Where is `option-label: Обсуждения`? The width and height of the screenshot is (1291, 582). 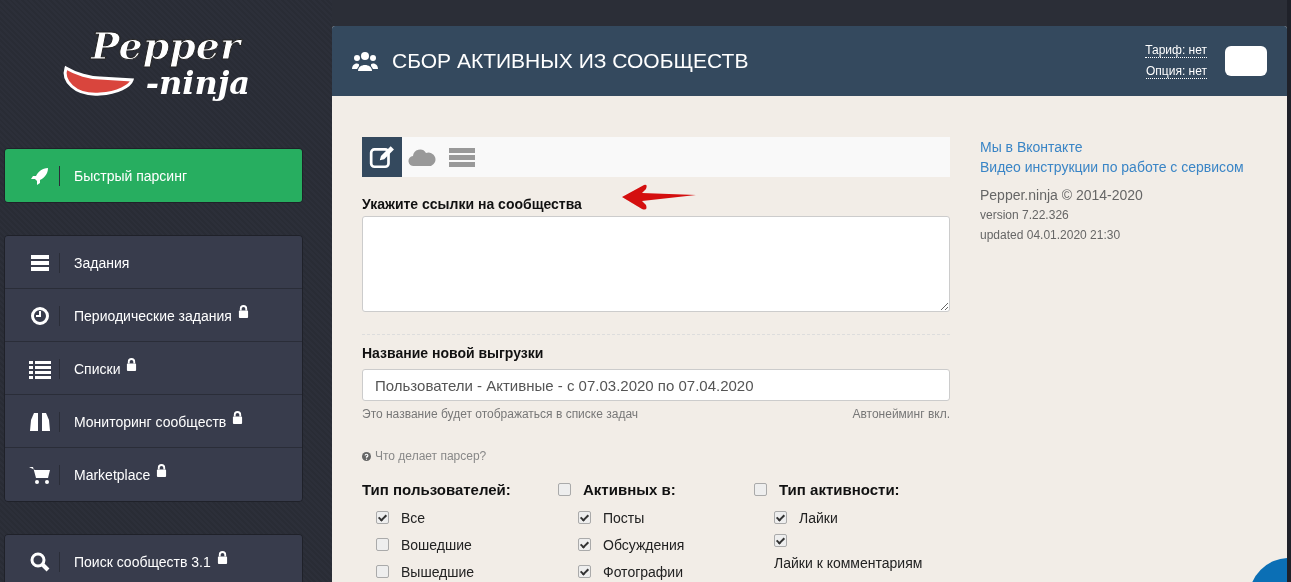 option-label: Обсуждения is located at coordinates (644, 544).